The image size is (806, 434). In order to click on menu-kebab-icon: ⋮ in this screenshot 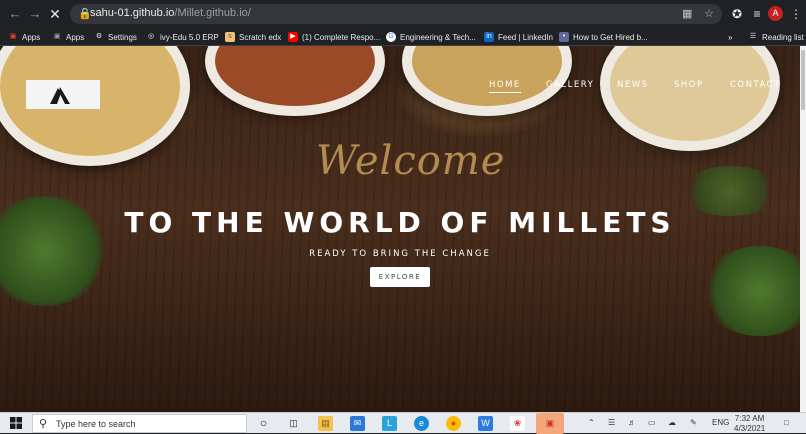, I will do `click(796, 14)`.